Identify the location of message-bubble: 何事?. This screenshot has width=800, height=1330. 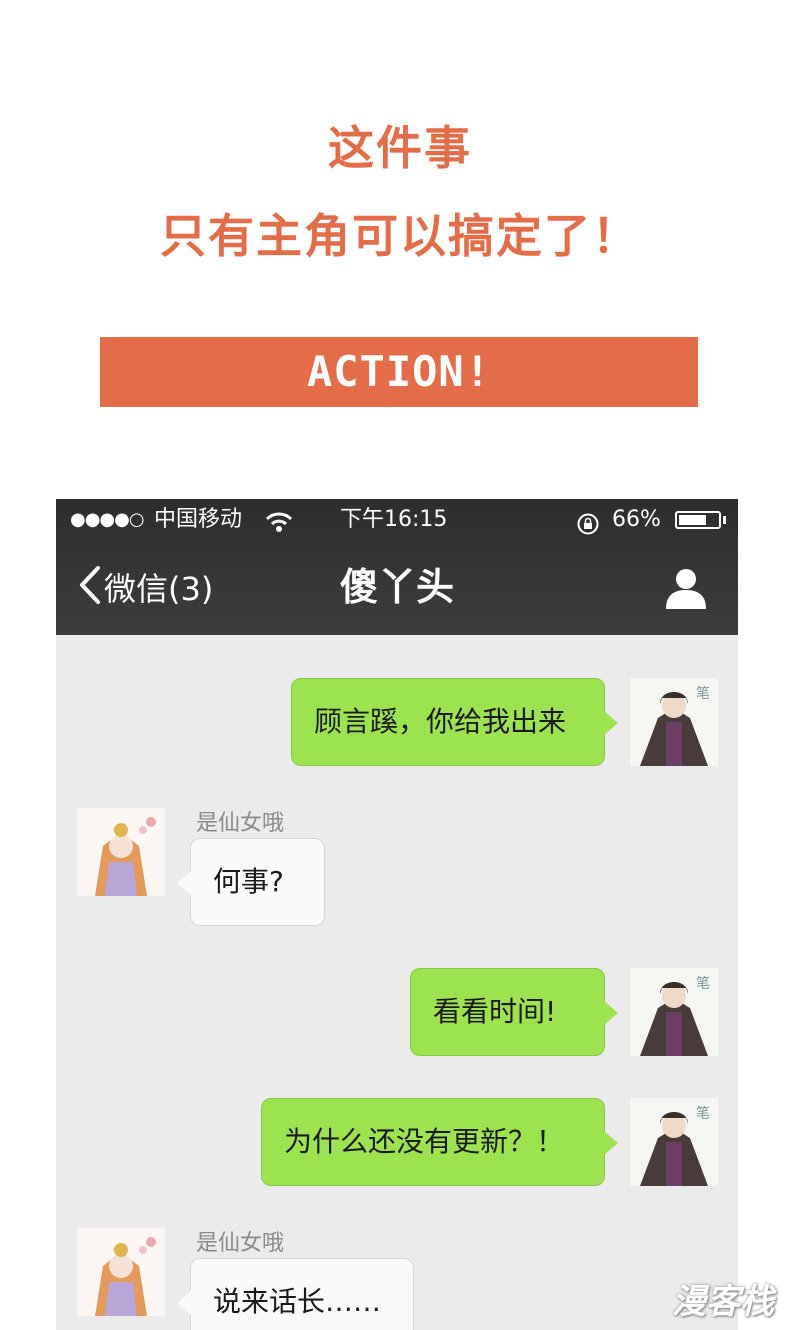
(251, 882).